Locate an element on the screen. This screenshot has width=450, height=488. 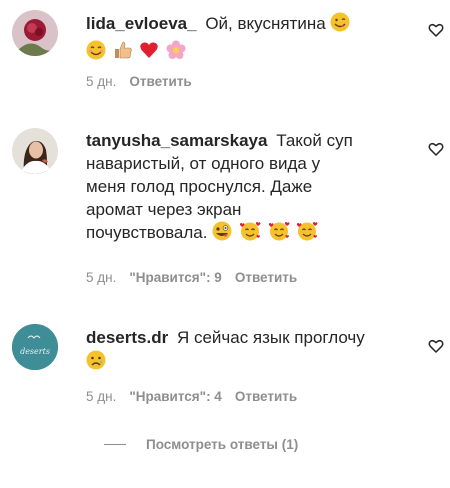
avatar: deserts is located at coordinates (35, 347).